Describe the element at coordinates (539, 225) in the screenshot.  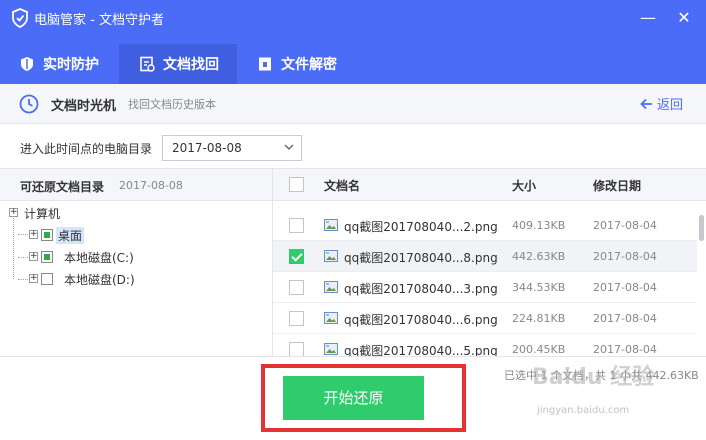
I see `file-size: 409.13KB` at that location.